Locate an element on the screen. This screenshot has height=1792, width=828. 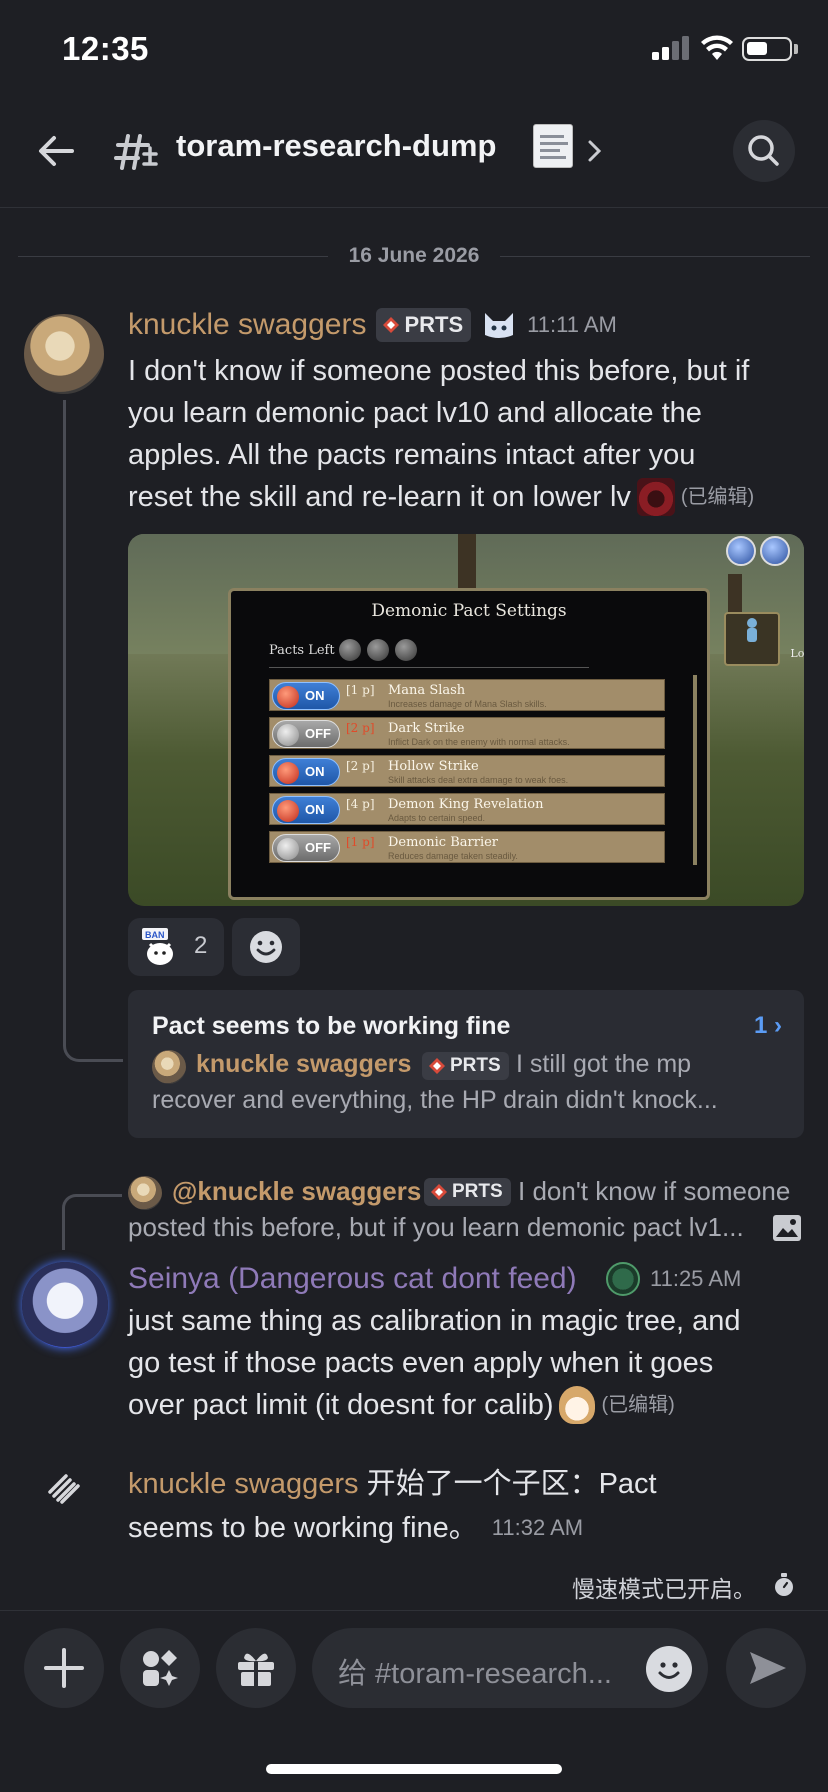
composer-divider is located at coordinates (414, 1610).